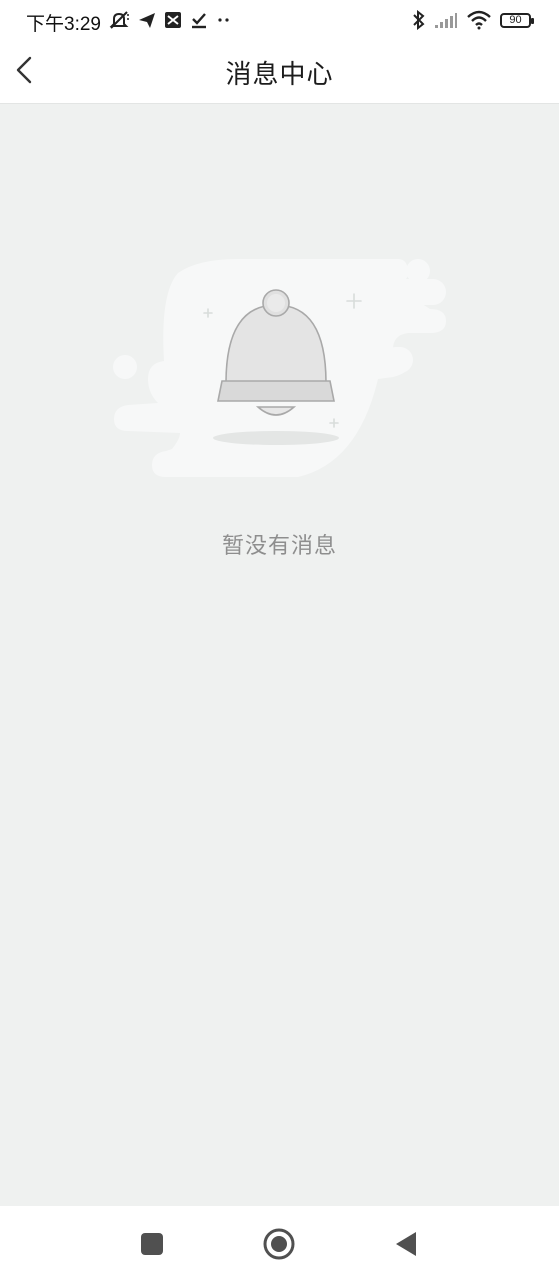  I want to click on empty-message: 暂没有消息, so click(279, 546).